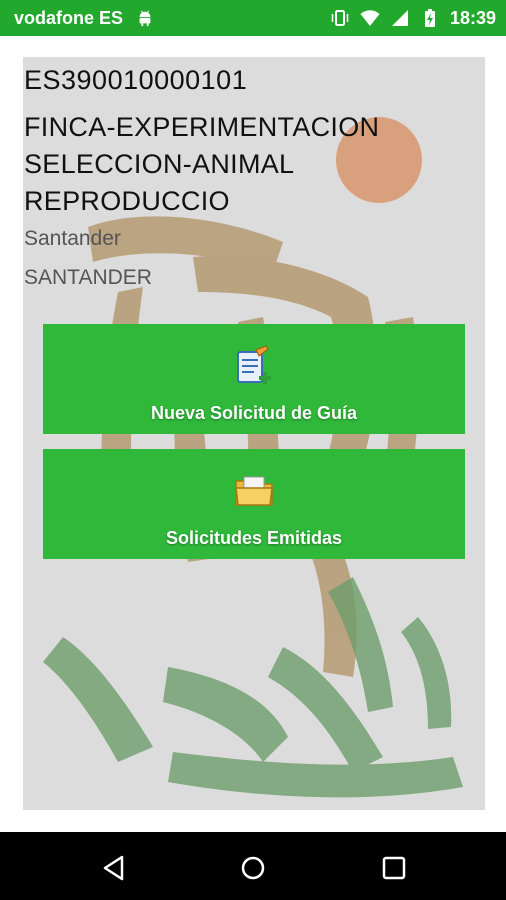 Image resolution: width=506 pixels, height=900 pixels. Describe the element at coordinates (72, 238) in the screenshot. I see `farm-city: Santander` at that location.